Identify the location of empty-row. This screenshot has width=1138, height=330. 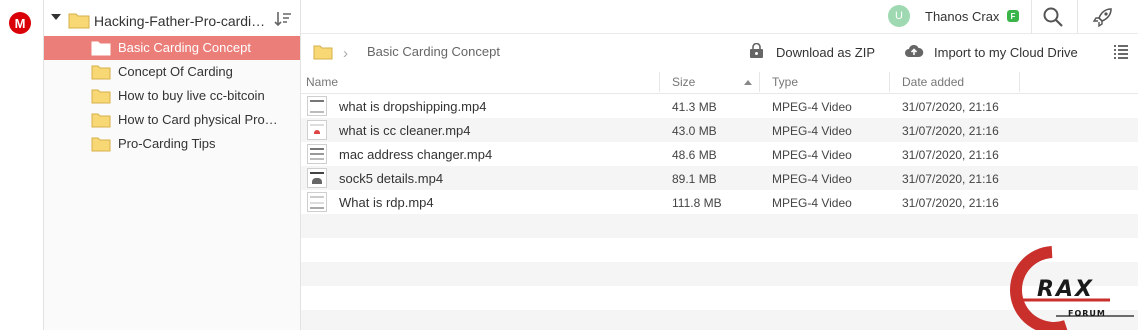
(719, 226).